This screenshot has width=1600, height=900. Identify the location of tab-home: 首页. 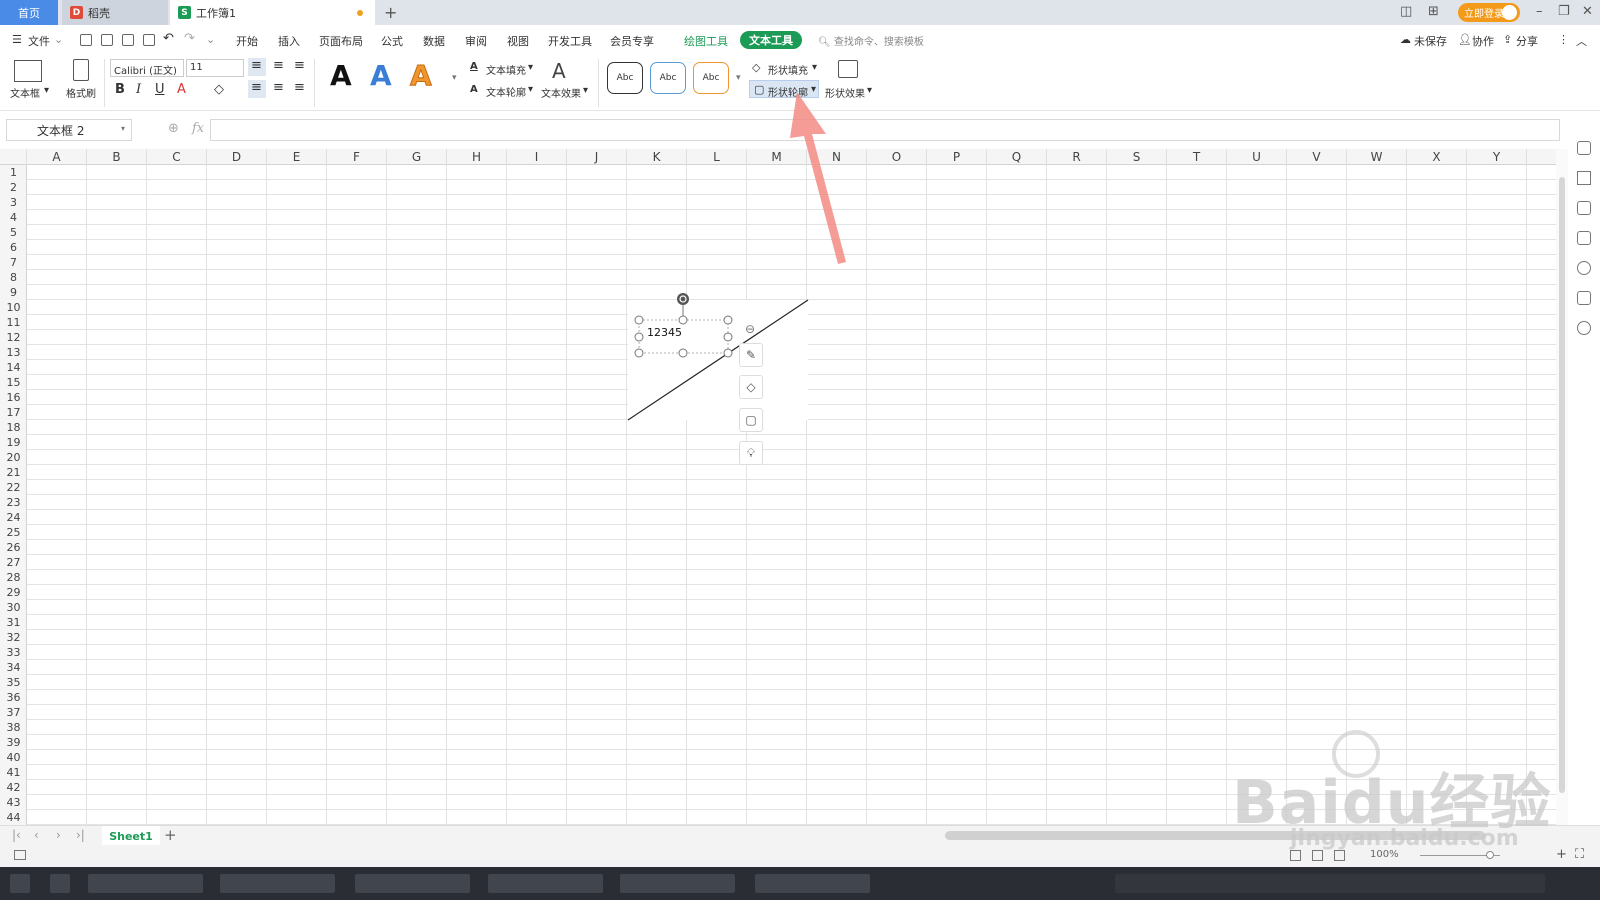
(29, 12).